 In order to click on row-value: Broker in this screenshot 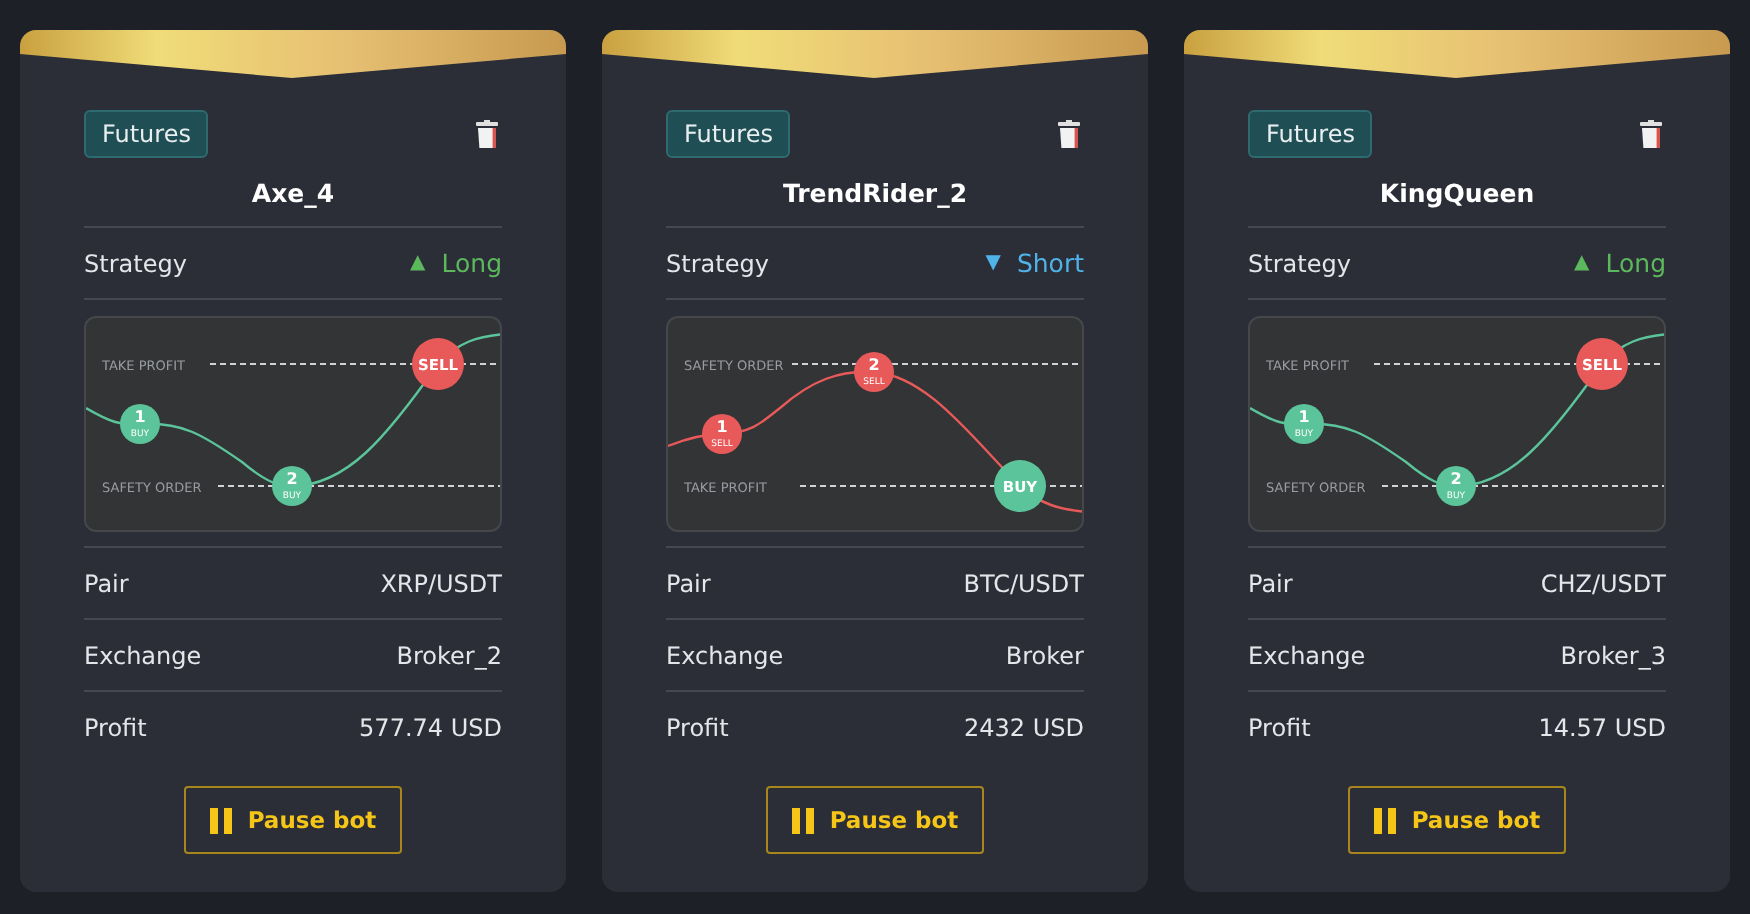, I will do `click(1044, 655)`.